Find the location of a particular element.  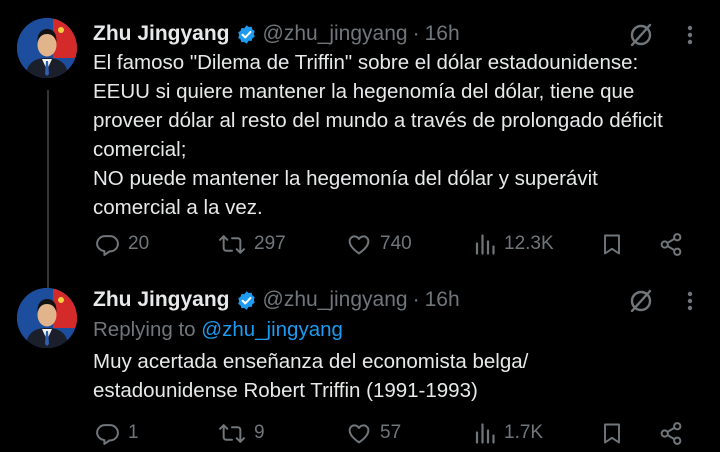

reply-count: 1 is located at coordinates (133, 432).